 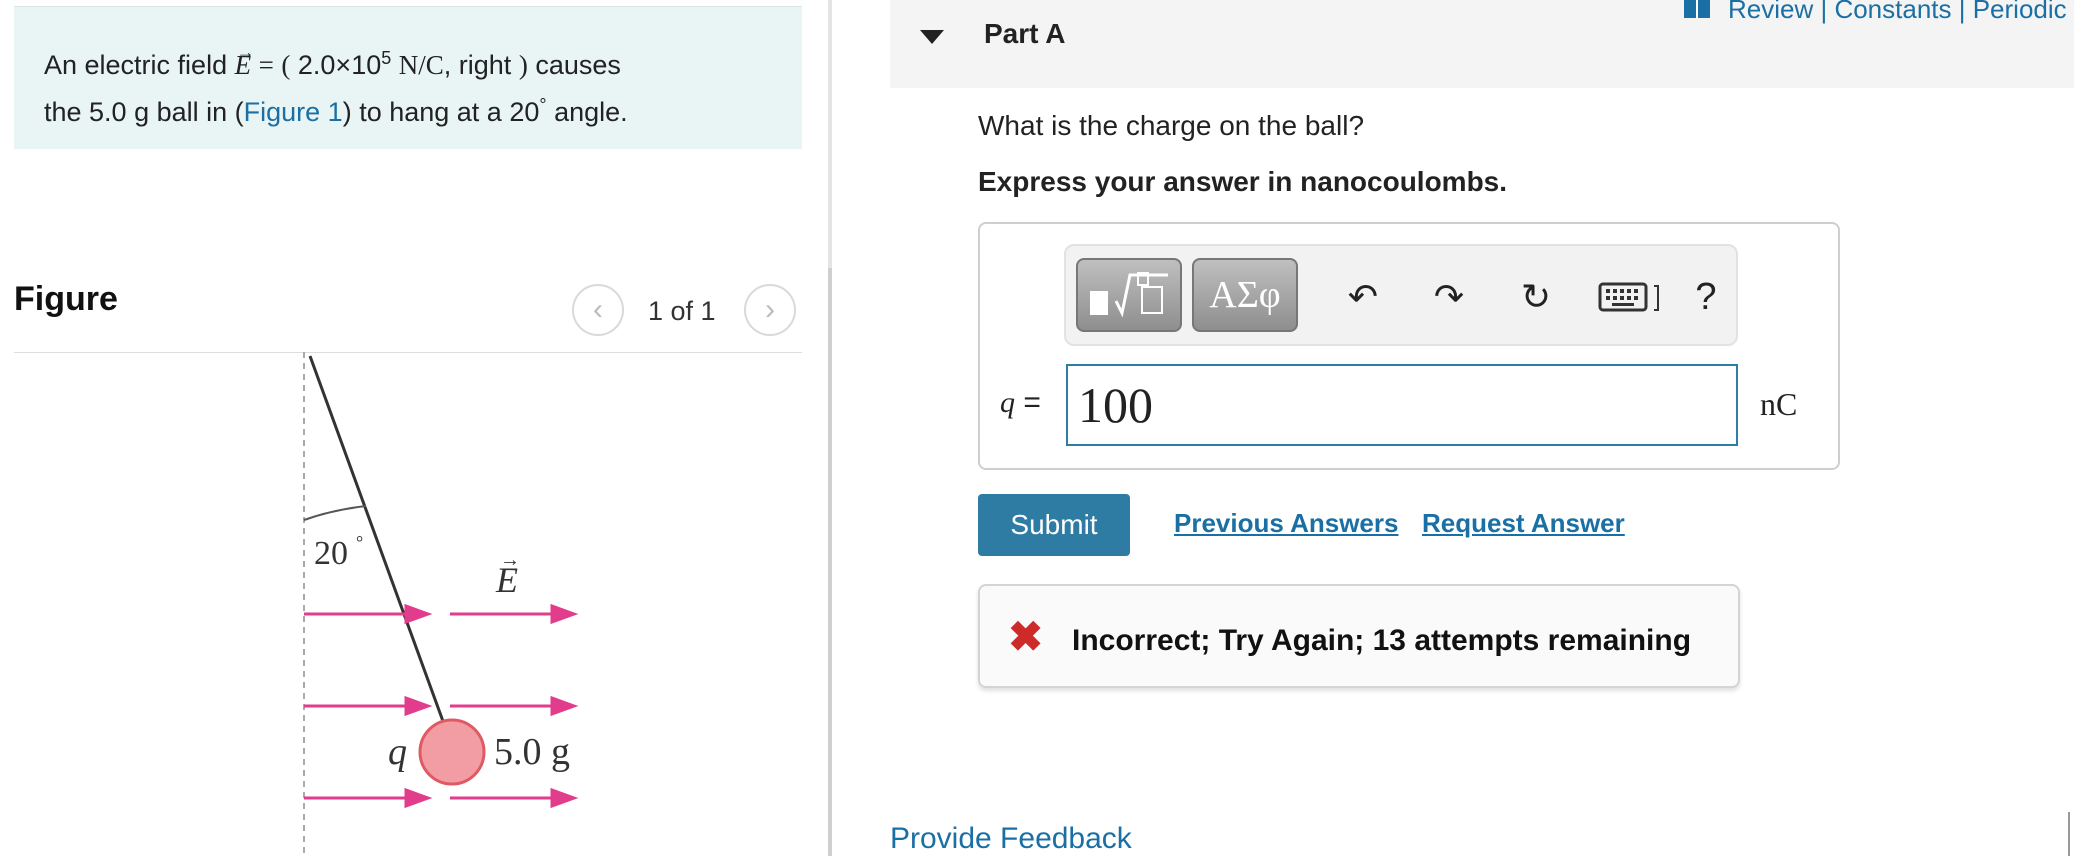 What do you see at coordinates (532, 752) in the screenshot?
I see `mass-label: 5.0 g` at bounding box center [532, 752].